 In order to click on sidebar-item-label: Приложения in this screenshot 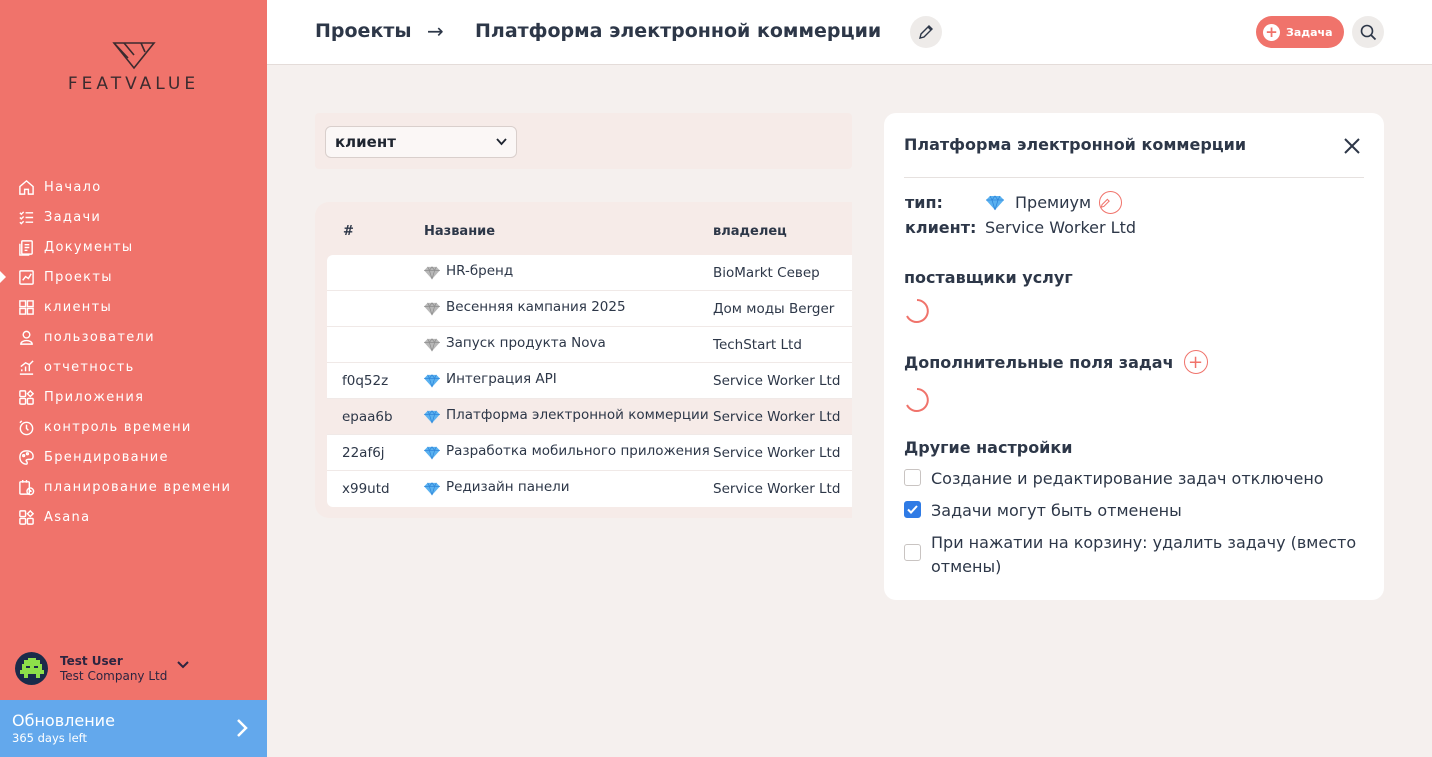, I will do `click(94, 397)`.